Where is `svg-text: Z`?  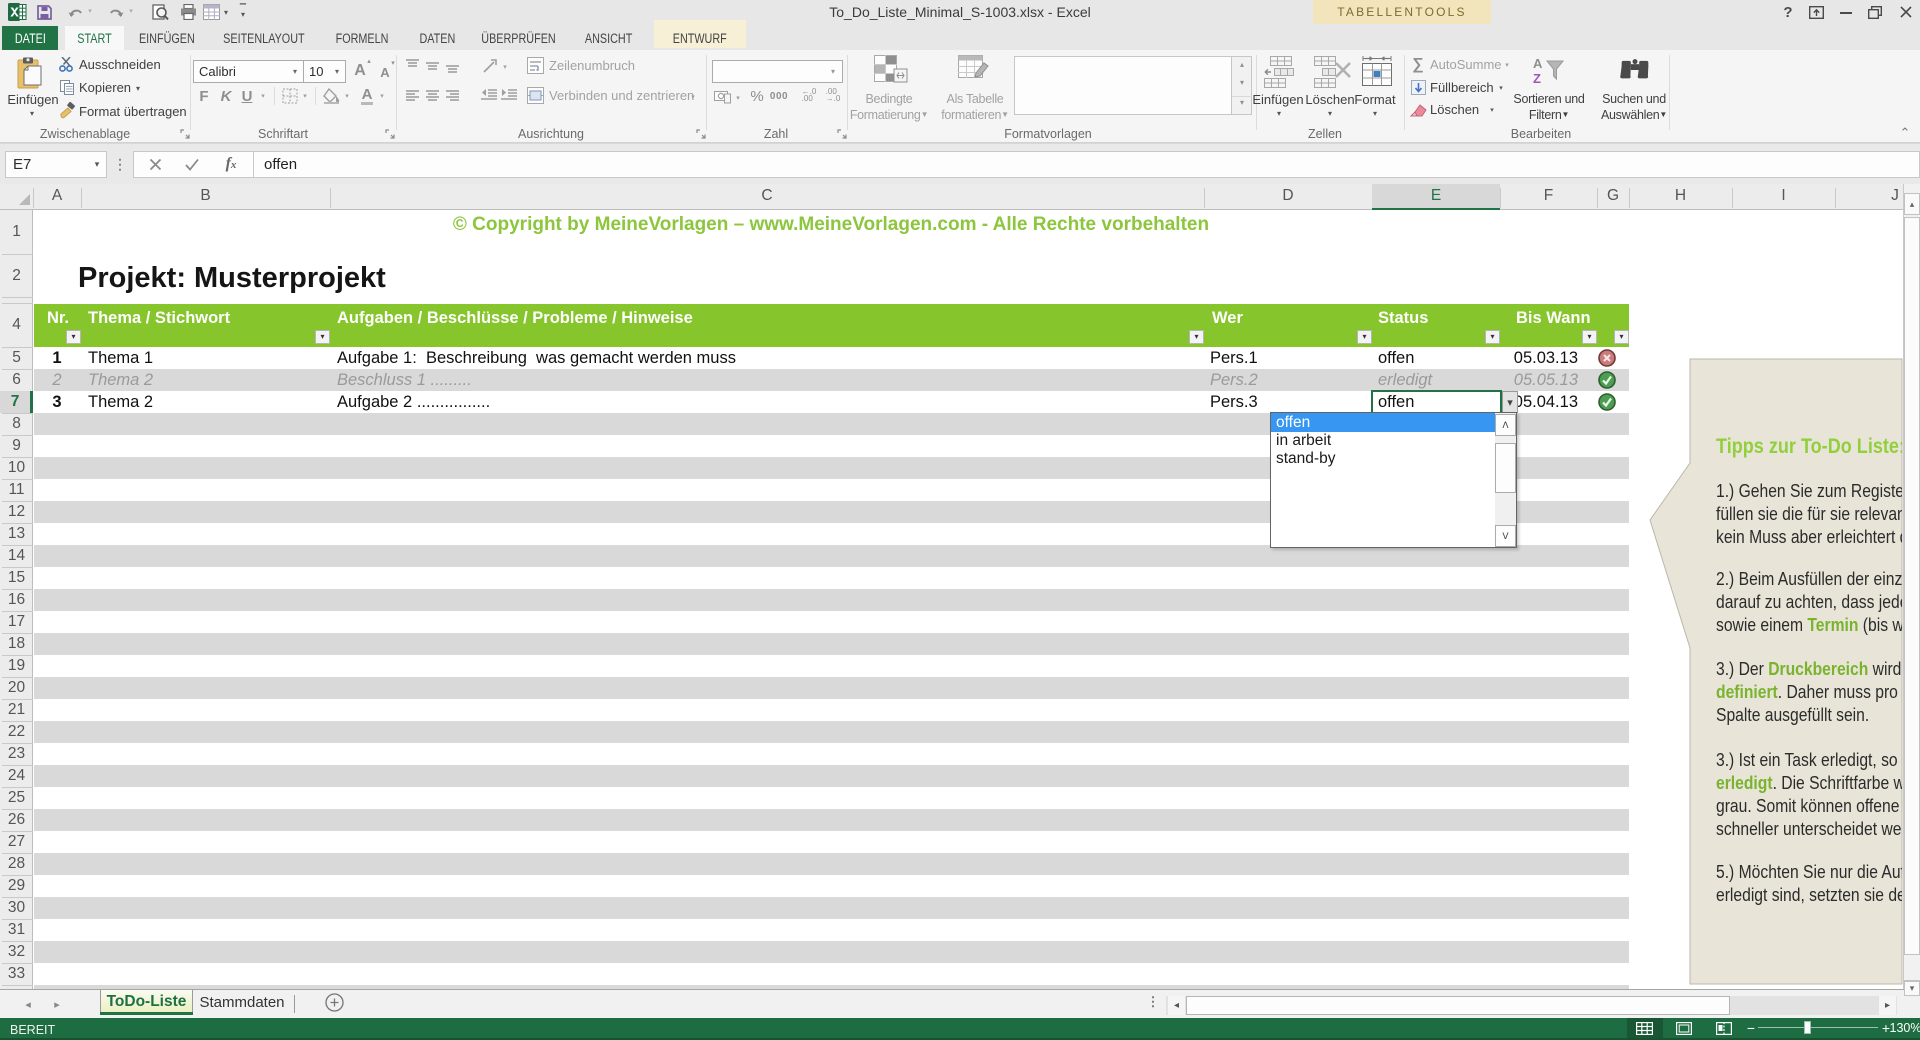
svg-text: Z is located at coordinates (1537, 78).